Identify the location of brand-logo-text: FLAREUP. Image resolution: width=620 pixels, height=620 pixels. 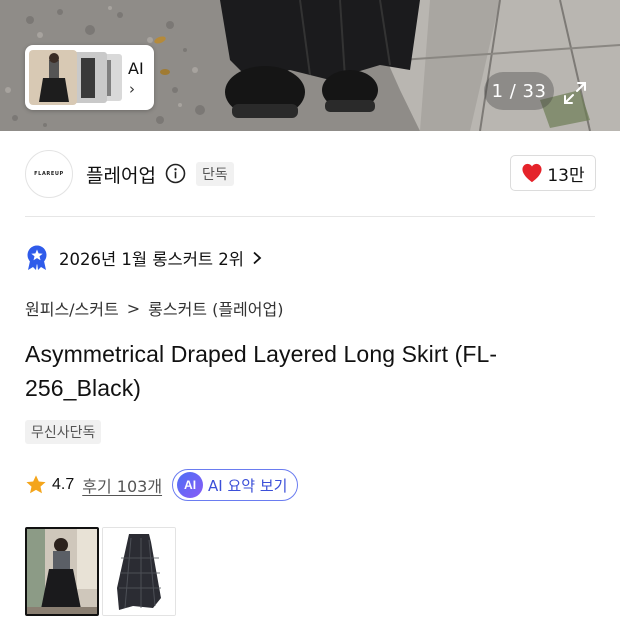
(49, 174).